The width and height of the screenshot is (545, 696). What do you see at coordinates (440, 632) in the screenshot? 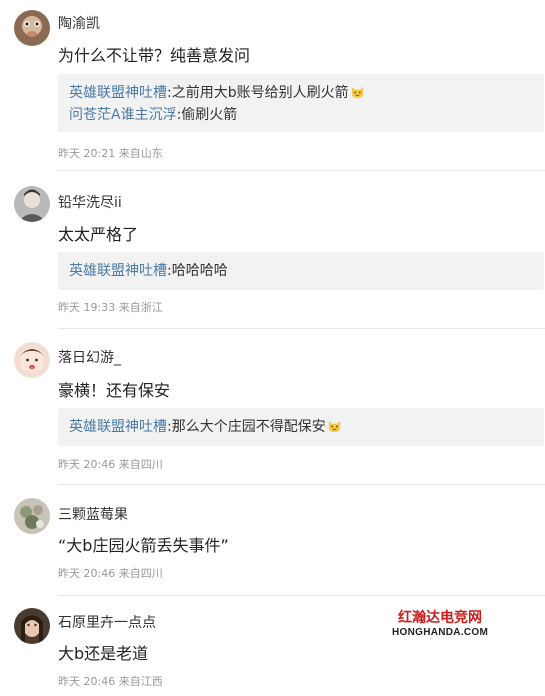
I see `watermark-url: HONGHANDA.COM` at bounding box center [440, 632].